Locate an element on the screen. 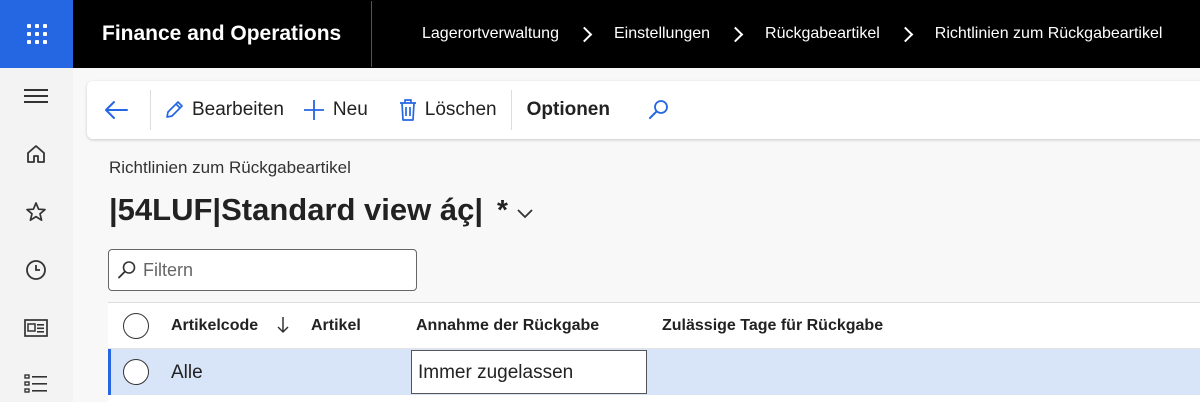 The image size is (1200, 402). recent-clock-icon is located at coordinates (36, 270).